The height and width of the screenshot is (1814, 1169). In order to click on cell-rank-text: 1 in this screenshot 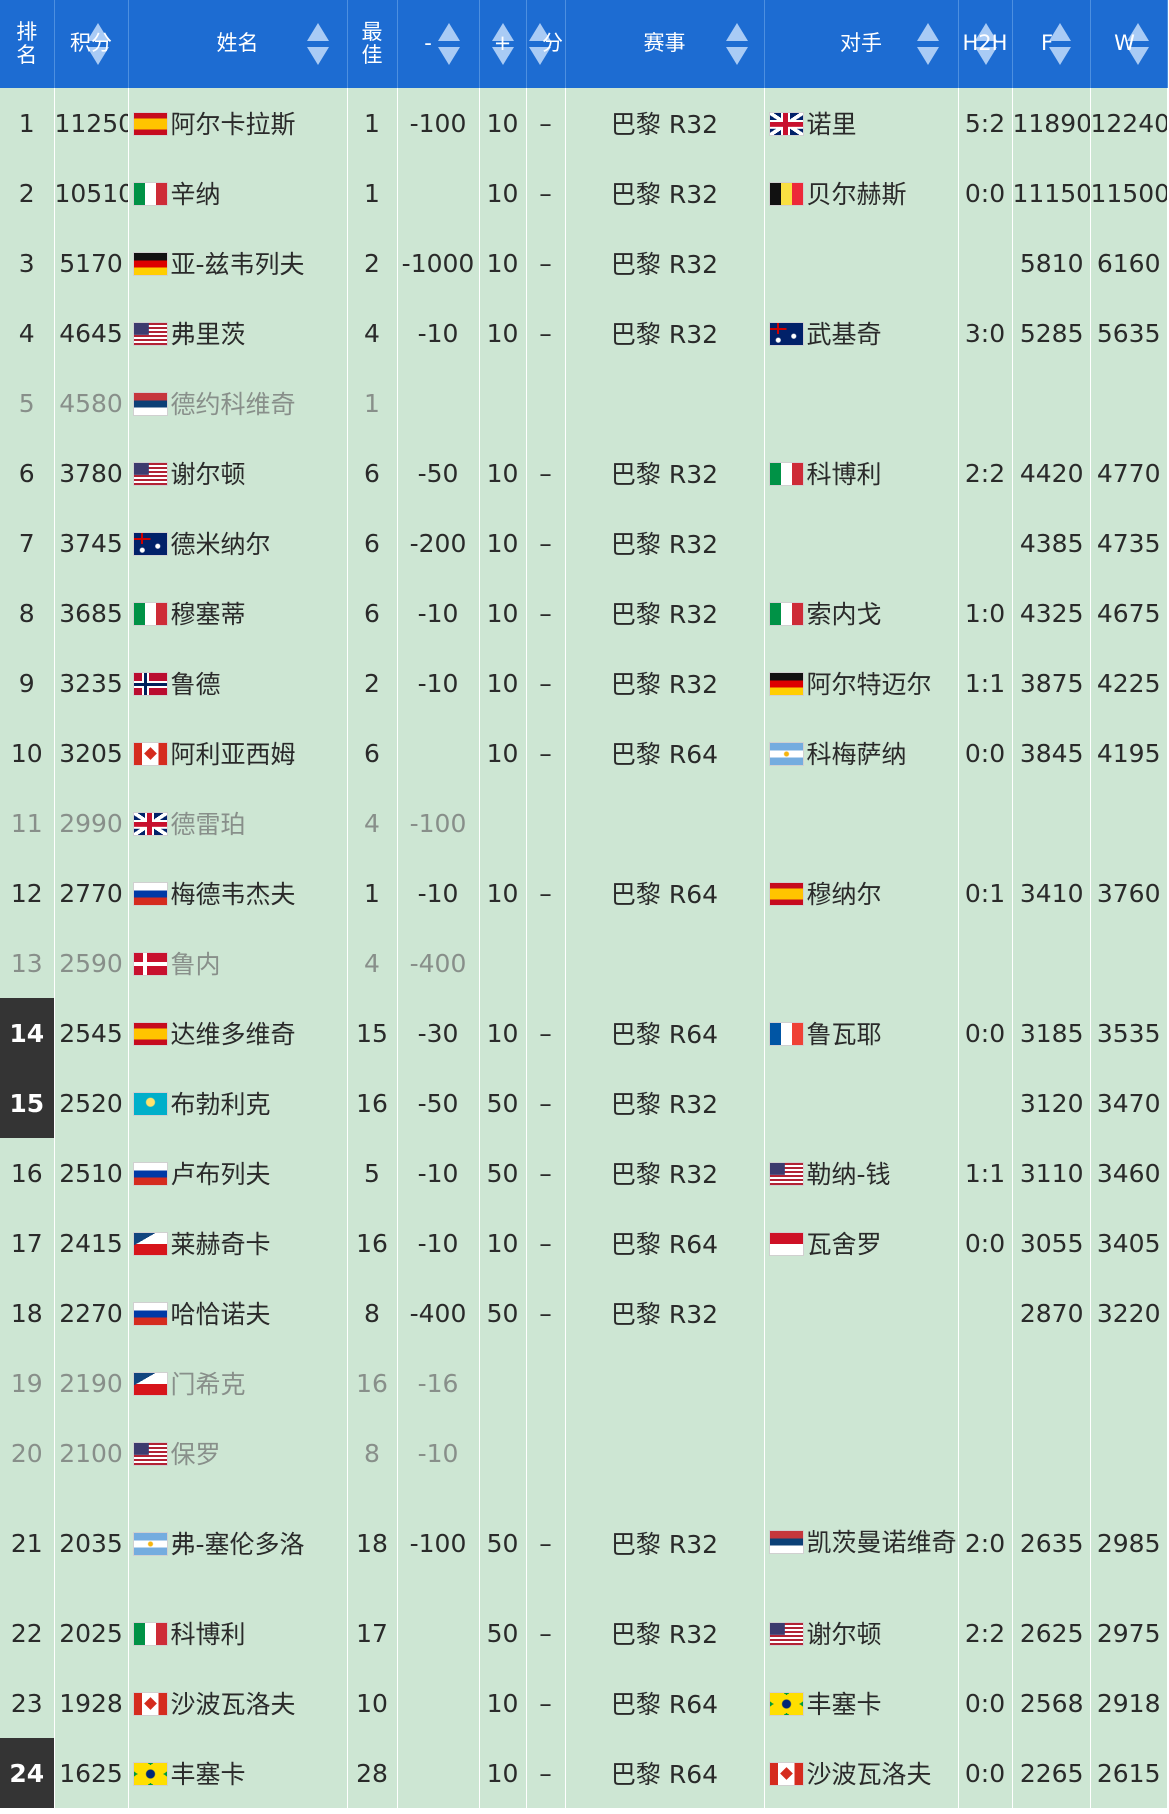, I will do `click(26, 123)`.